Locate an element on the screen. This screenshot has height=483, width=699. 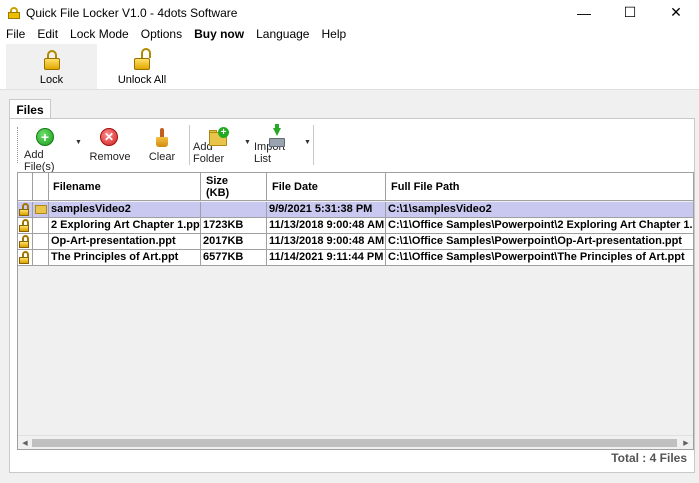
lock-label: Lock is located at coordinates (51, 80).